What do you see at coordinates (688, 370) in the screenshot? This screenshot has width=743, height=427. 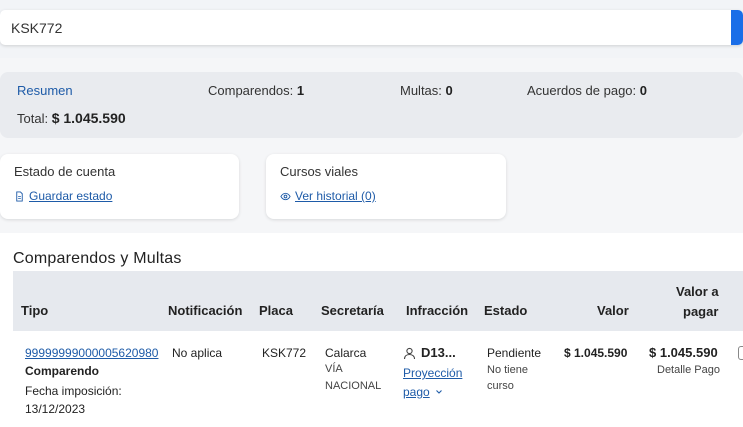 I see `detalle-pago-label: Detalle Pago` at bounding box center [688, 370].